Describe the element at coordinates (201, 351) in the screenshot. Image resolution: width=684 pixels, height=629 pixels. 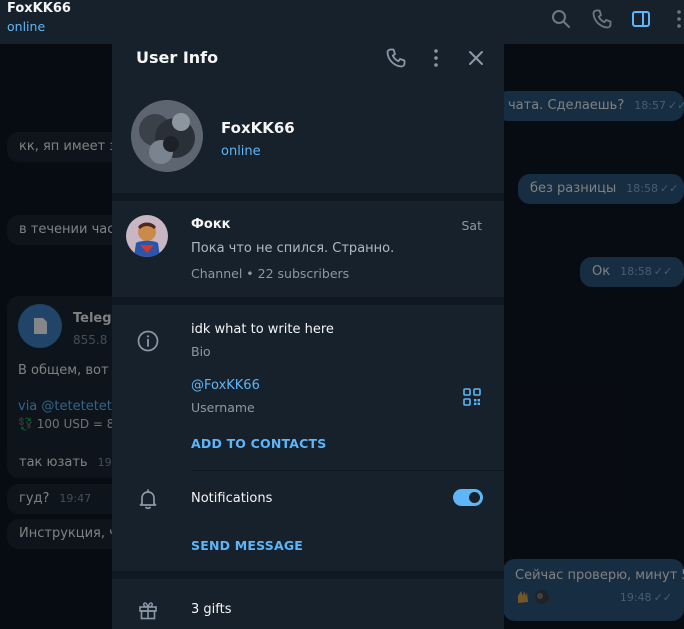
I see `bio-label: Bio` at that location.